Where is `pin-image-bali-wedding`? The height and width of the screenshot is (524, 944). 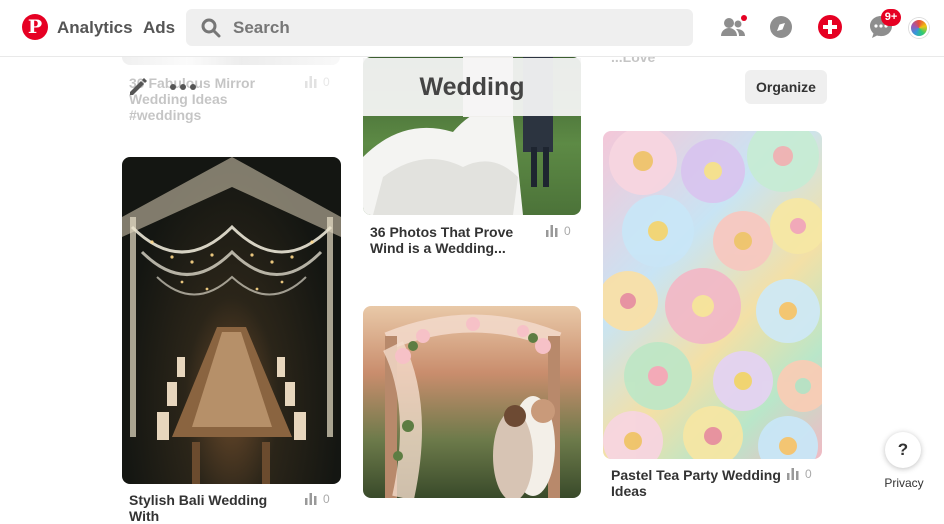 pin-image-bali-wedding is located at coordinates (231, 320).